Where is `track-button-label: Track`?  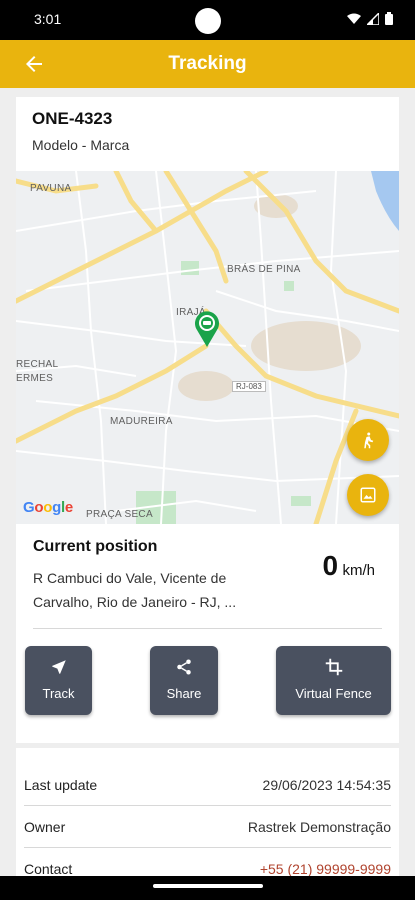
track-button-label: Track is located at coordinates (58, 693).